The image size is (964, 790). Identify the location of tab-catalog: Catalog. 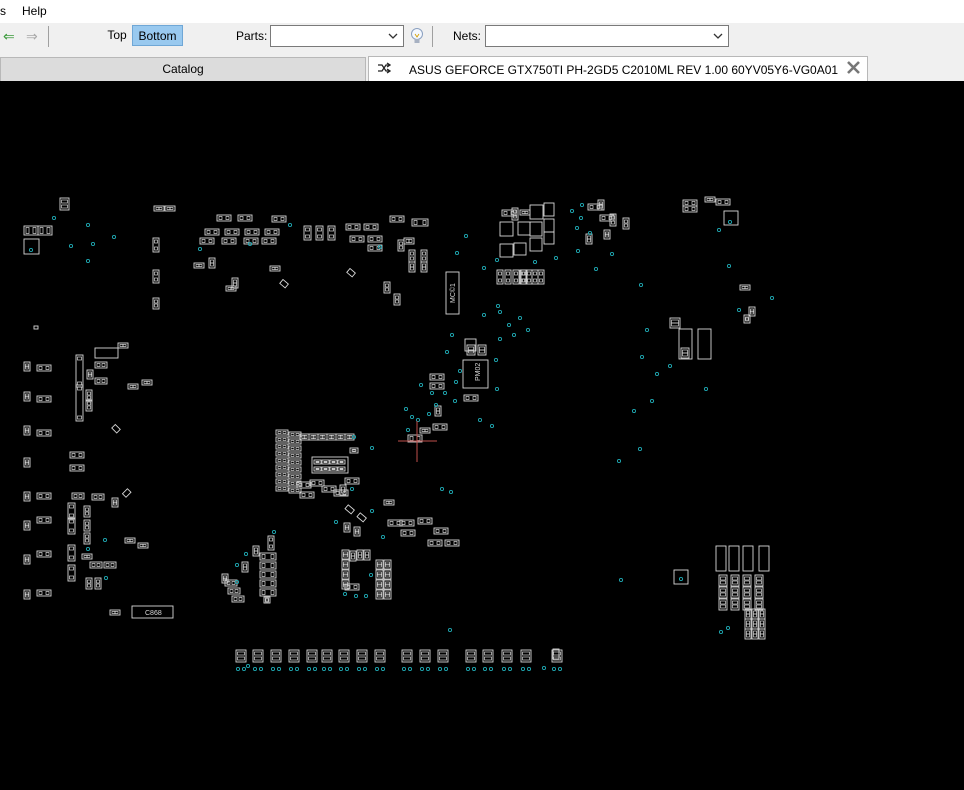
(183, 69).